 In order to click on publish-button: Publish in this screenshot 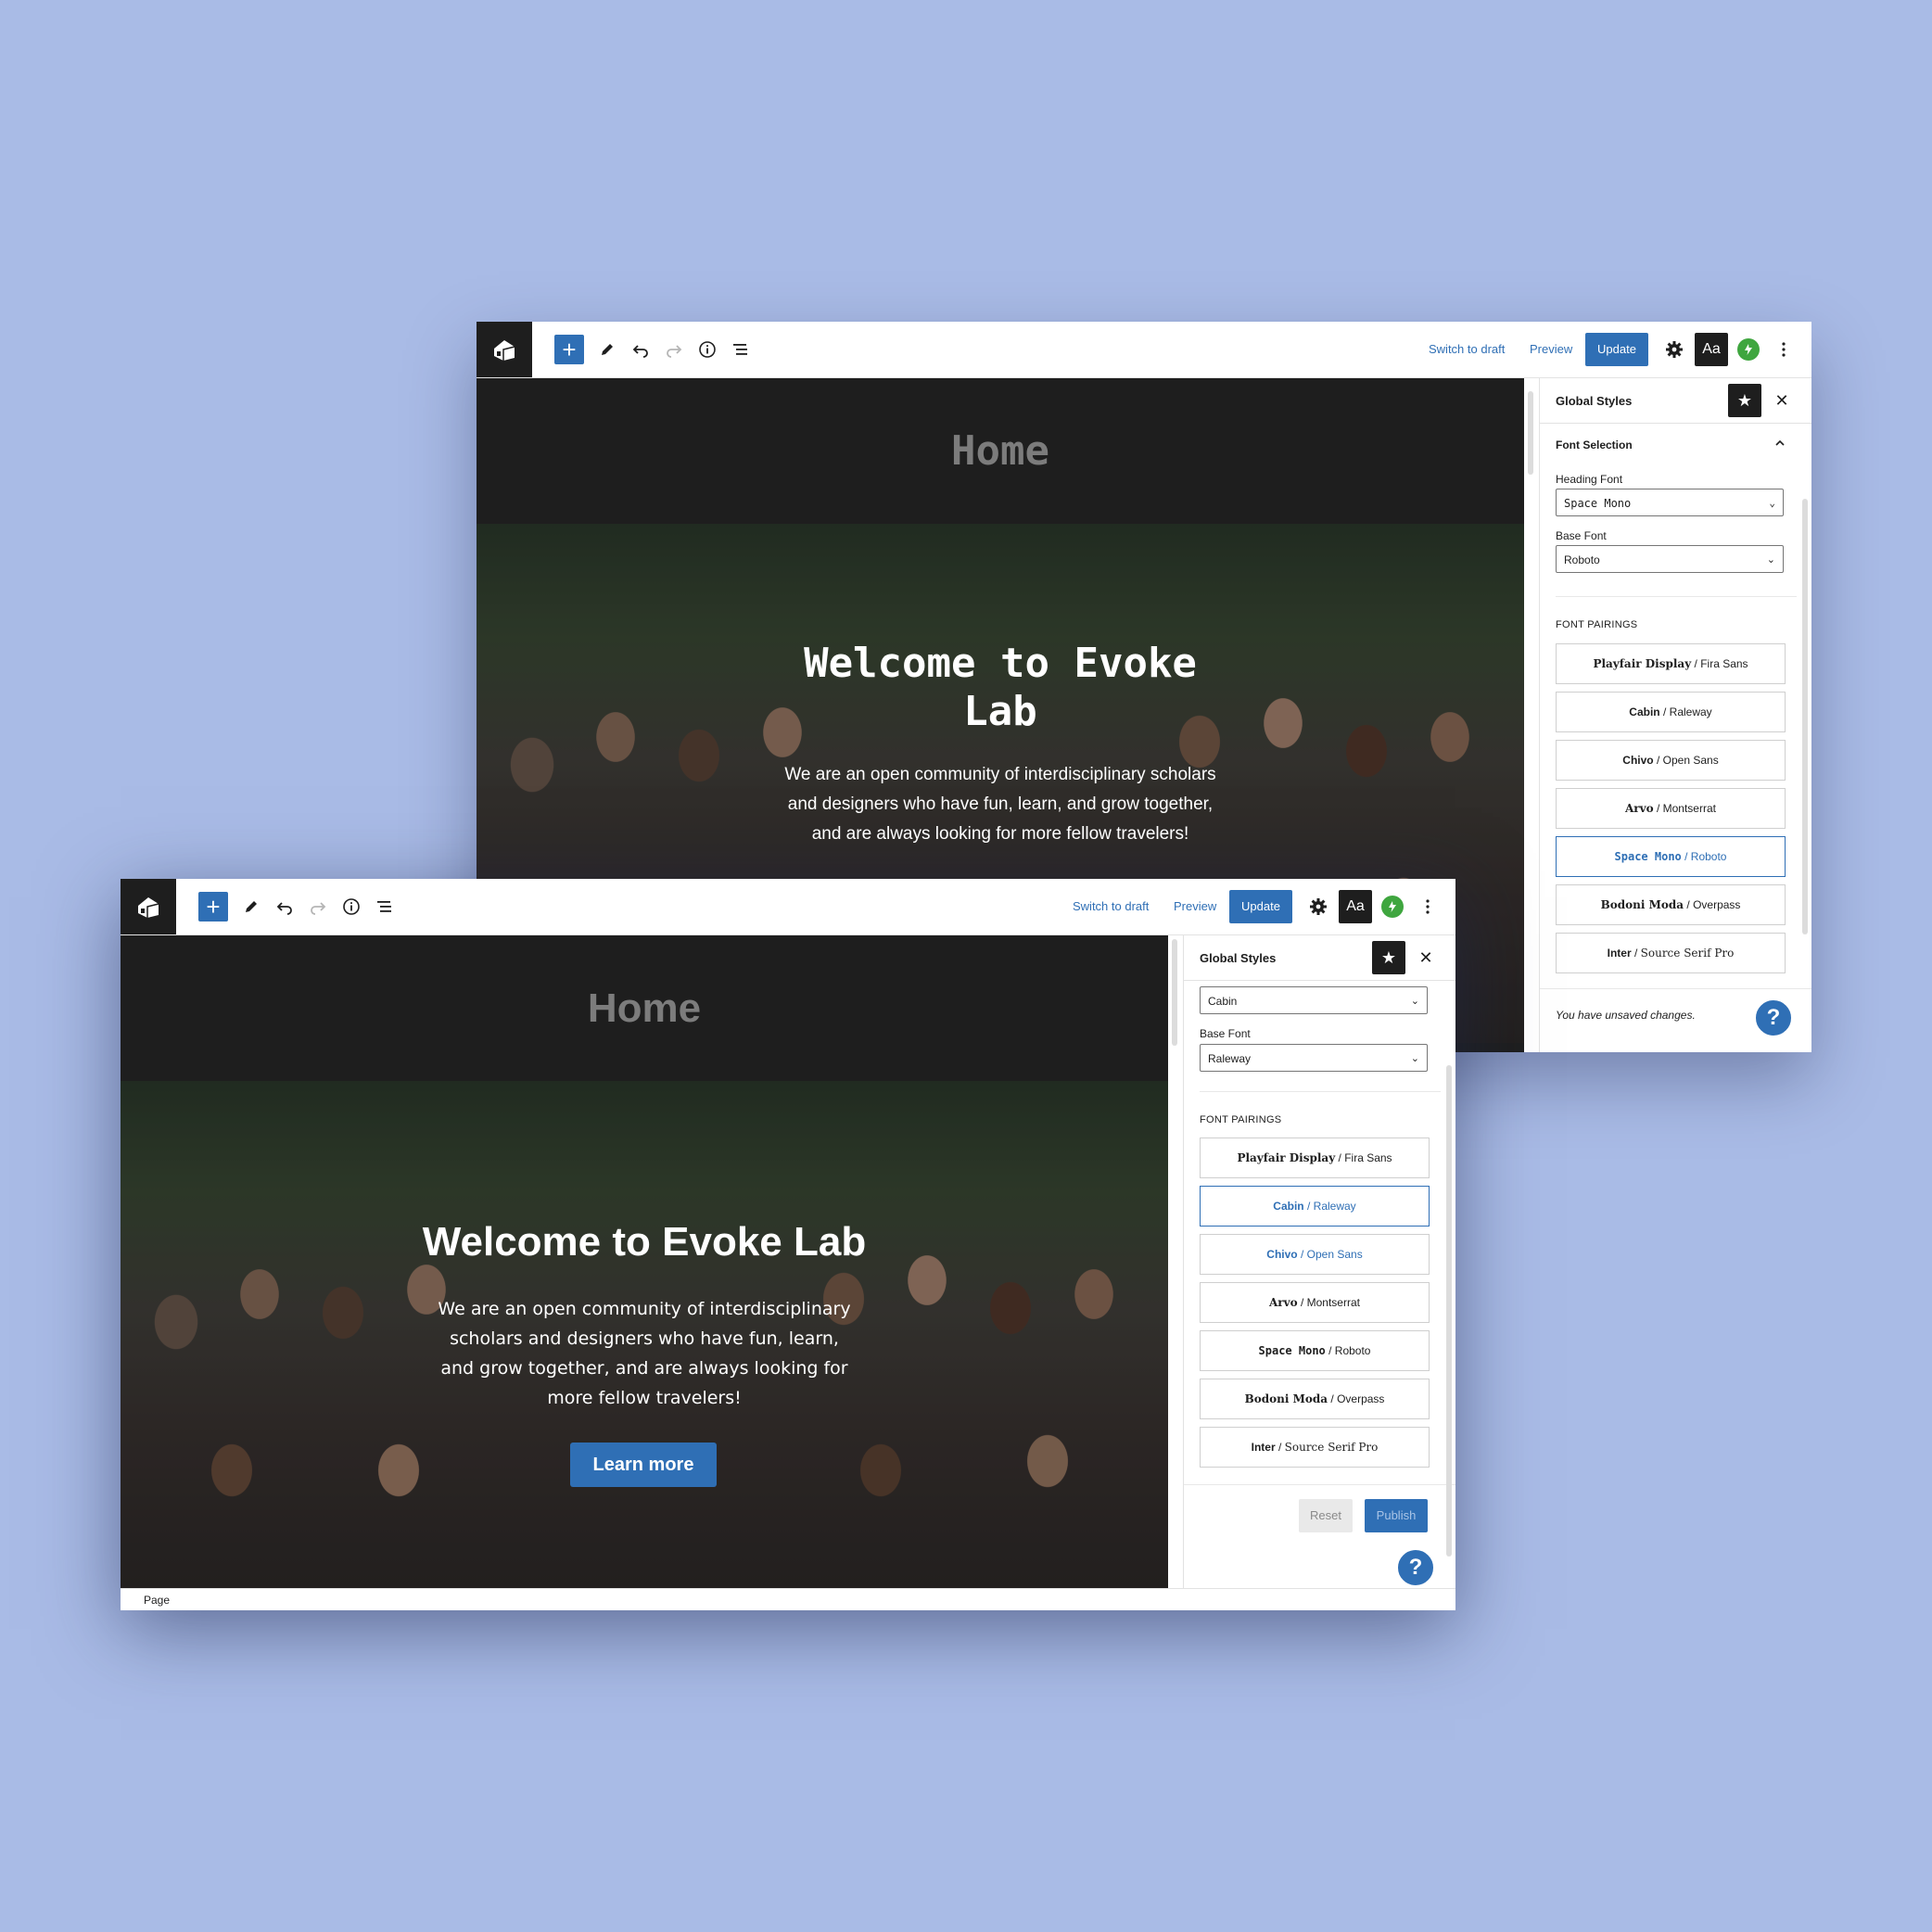, I will do `click(1396, 1515)`.